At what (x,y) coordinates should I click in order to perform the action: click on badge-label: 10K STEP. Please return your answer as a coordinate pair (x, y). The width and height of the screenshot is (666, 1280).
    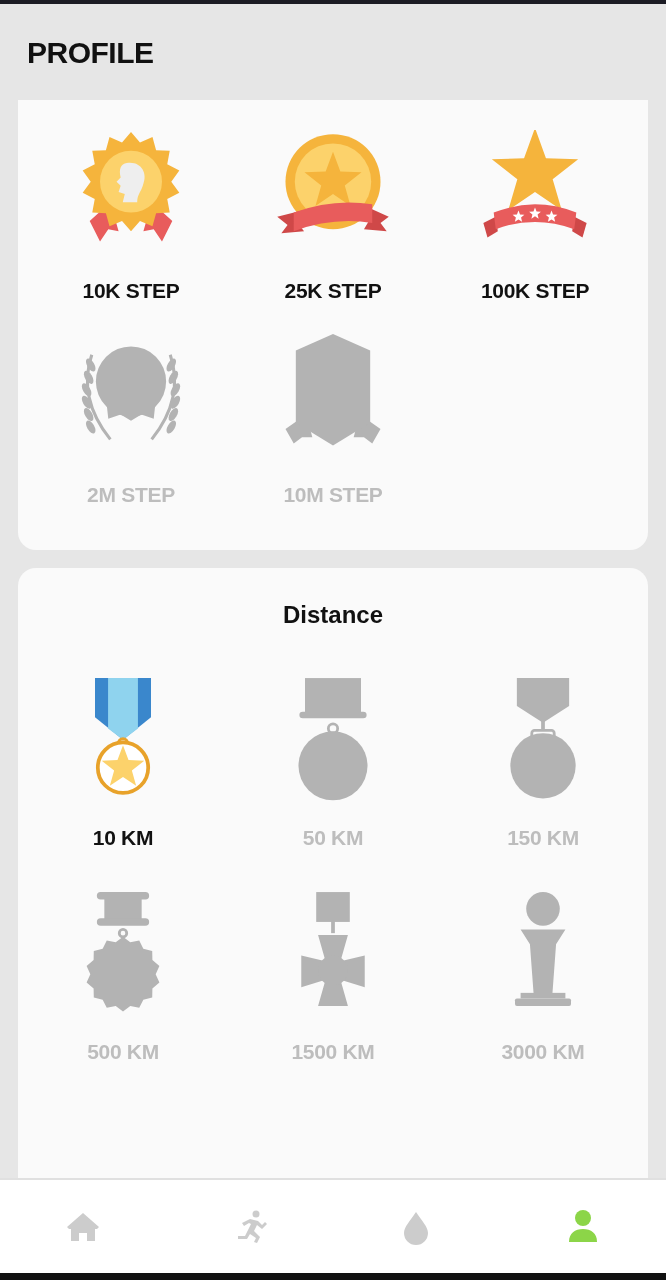
    Looking at the image, I should click on (131, 291).